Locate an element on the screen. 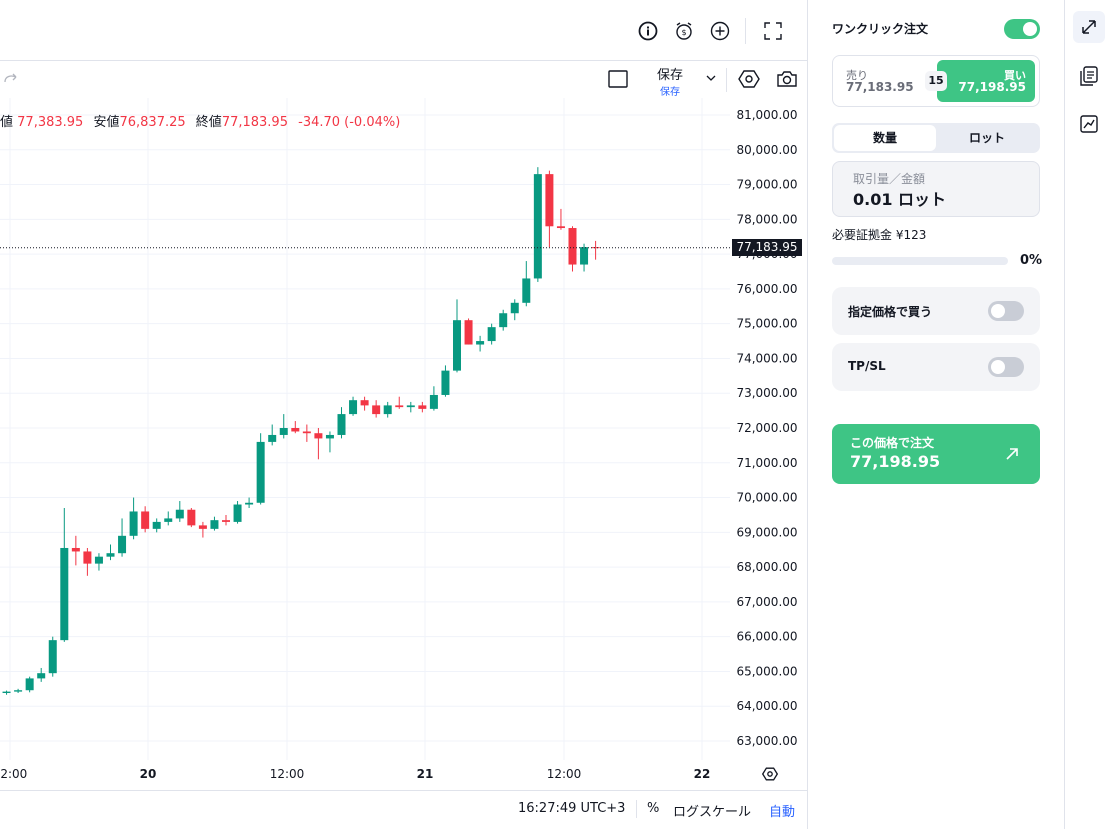 This screenshot has height=829, width=1118. tpsl-row: TP/SL is located at coordinates (936, 367).